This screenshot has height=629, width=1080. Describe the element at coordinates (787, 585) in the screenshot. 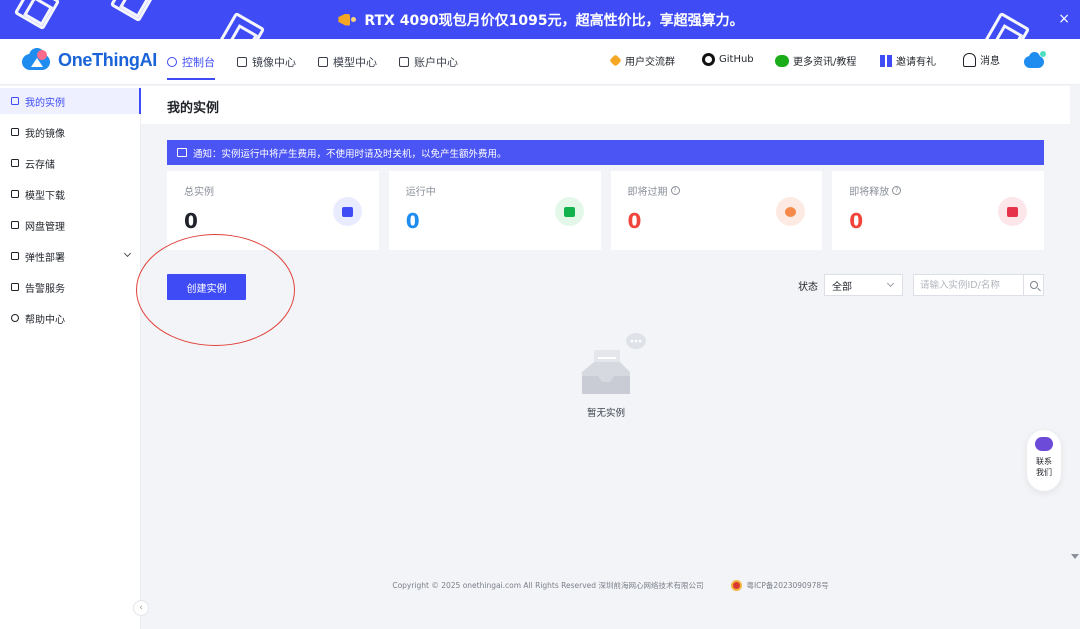

I see `icp-text: 粤ICP备2023090978号` at that location.